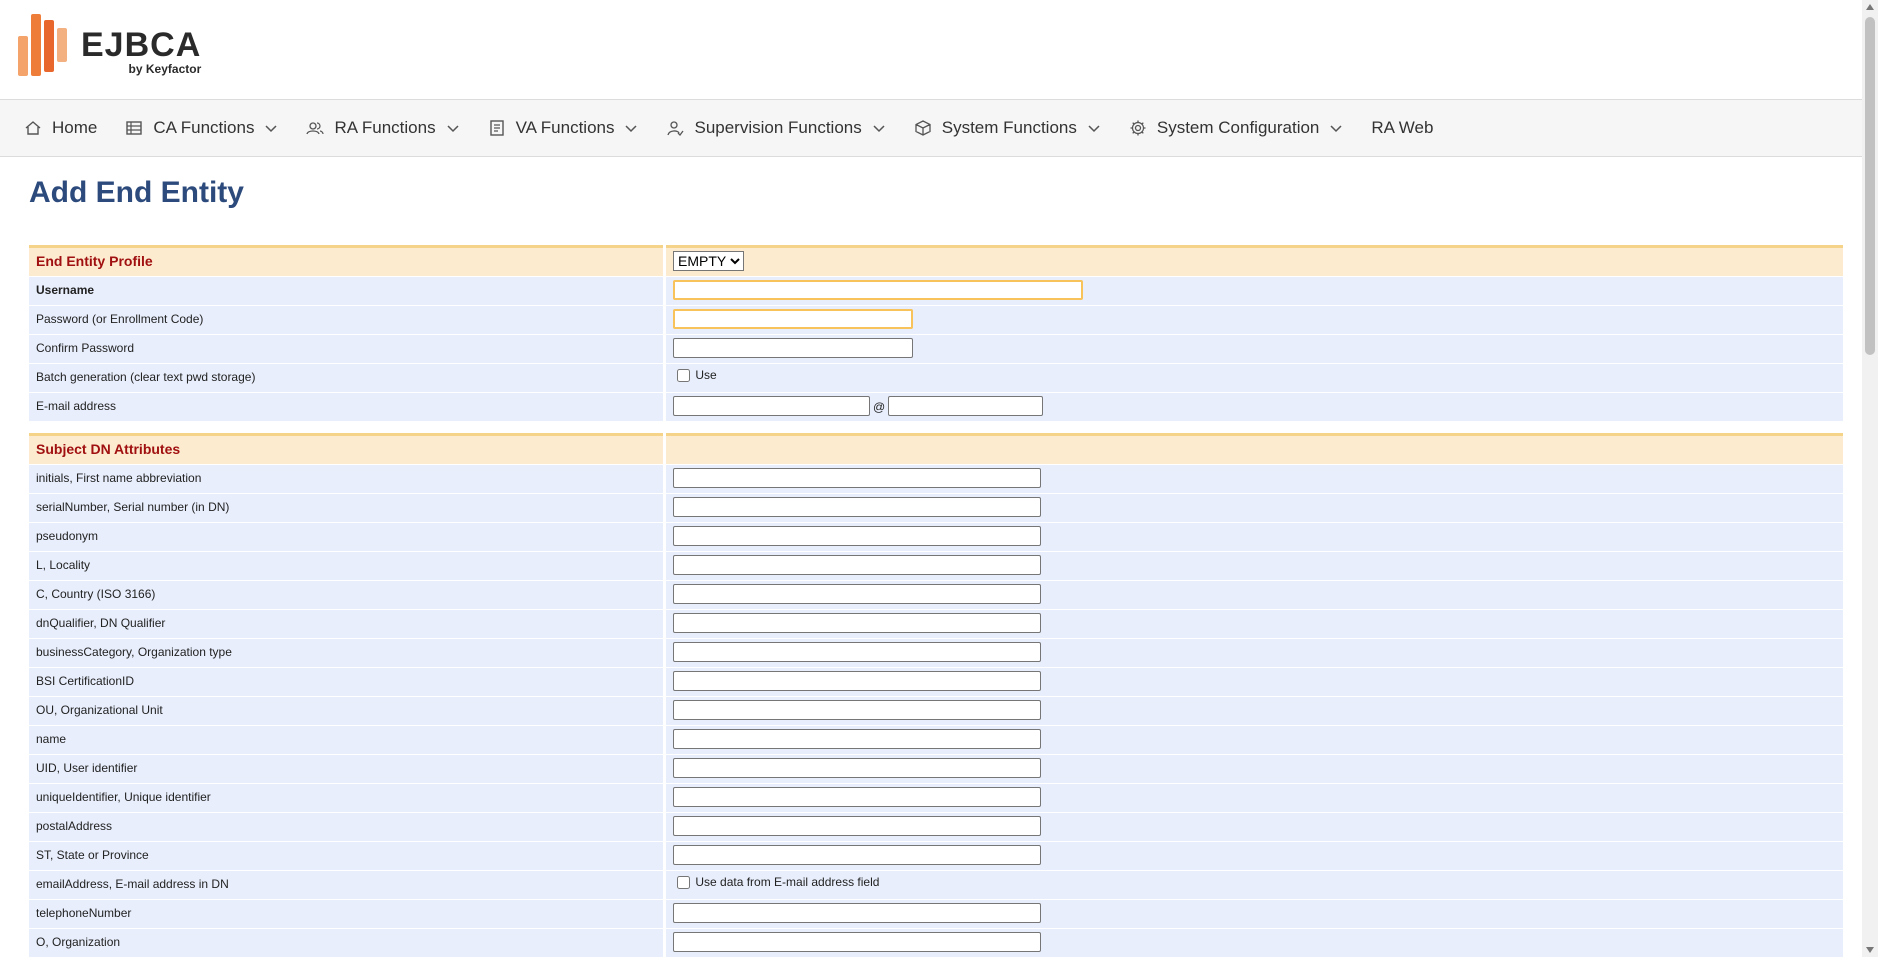 The height and width of the screenshot is (958, 1878). I want to click on email-domain-input, so click(966, 406).